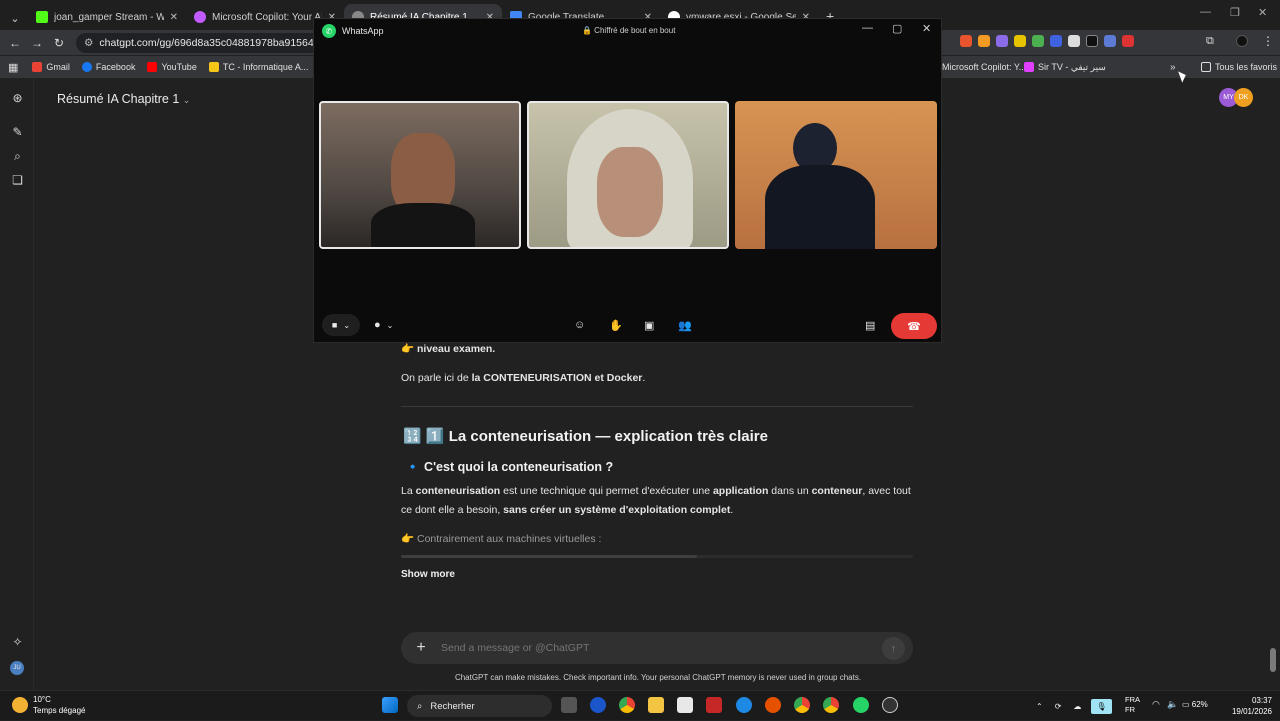 This screenshot has height=721, width=1280. Describe the element at coordinates (569, 705) in the screenshot. I see `task-view-icon` at that location.